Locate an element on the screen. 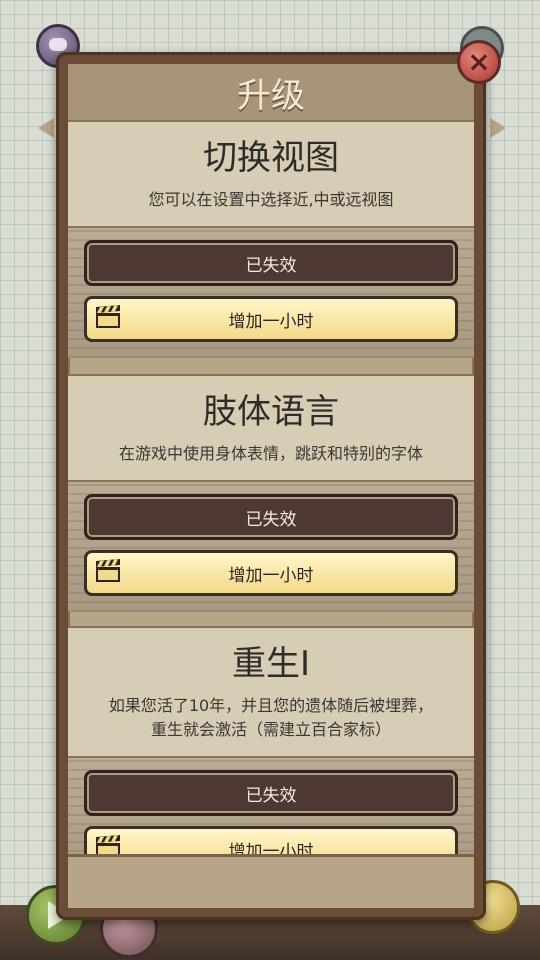 The image size is (540, 960). card-description: 您可以在设置中选择近,中或远视图 is located at coordinates (271, 199).